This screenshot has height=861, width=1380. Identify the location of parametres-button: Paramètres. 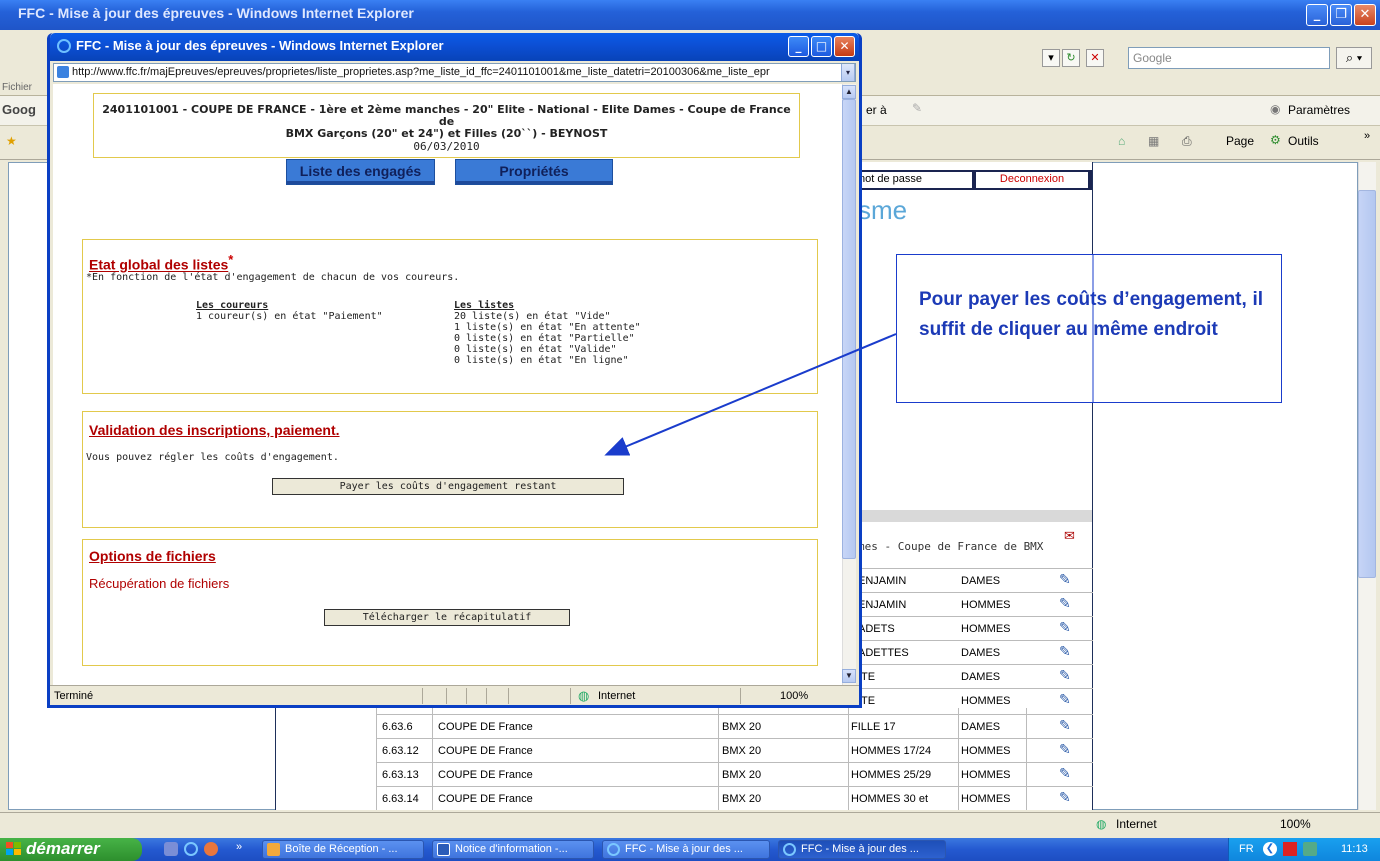
(1319, 110).